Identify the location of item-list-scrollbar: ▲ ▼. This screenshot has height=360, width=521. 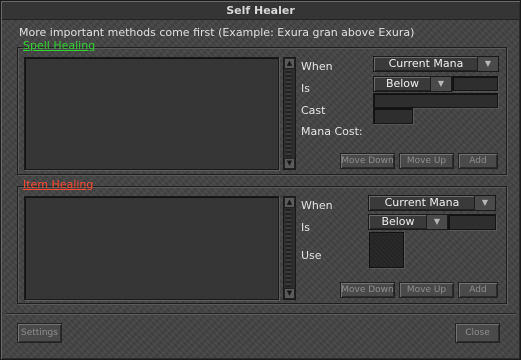
(289, 248).